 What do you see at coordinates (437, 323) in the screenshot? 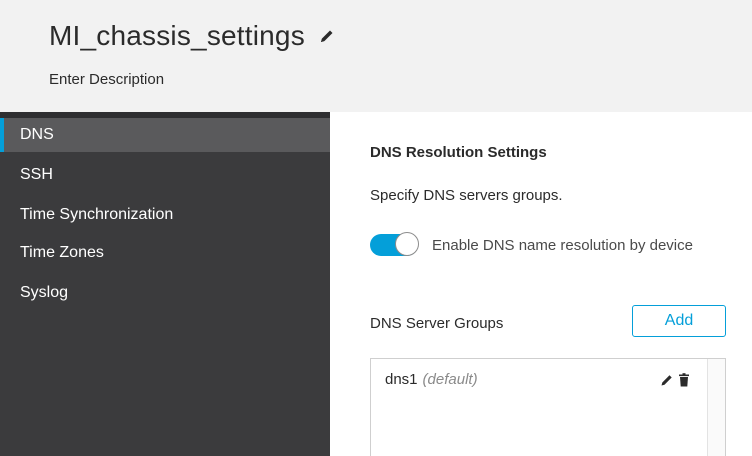
I see `dns-server-groups-label: DNS Server Groups` at bounding box center [437, 323].